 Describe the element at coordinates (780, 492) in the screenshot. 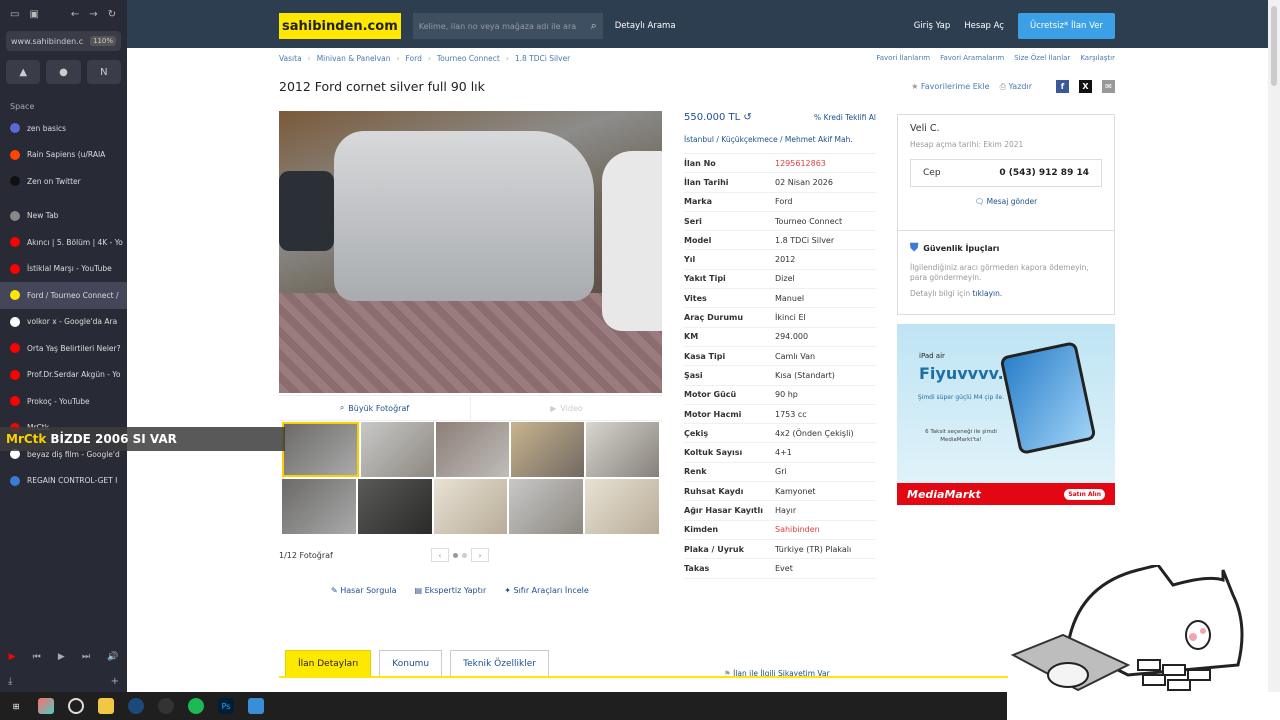

I see `detail-row: Ruhsat Kaydı Kamyonet` at that location.